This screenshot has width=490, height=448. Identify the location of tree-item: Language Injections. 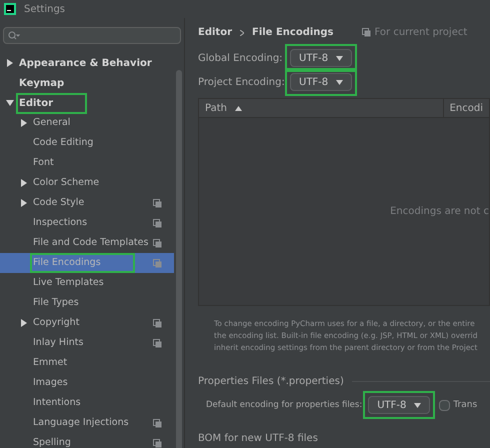
(87, 423).